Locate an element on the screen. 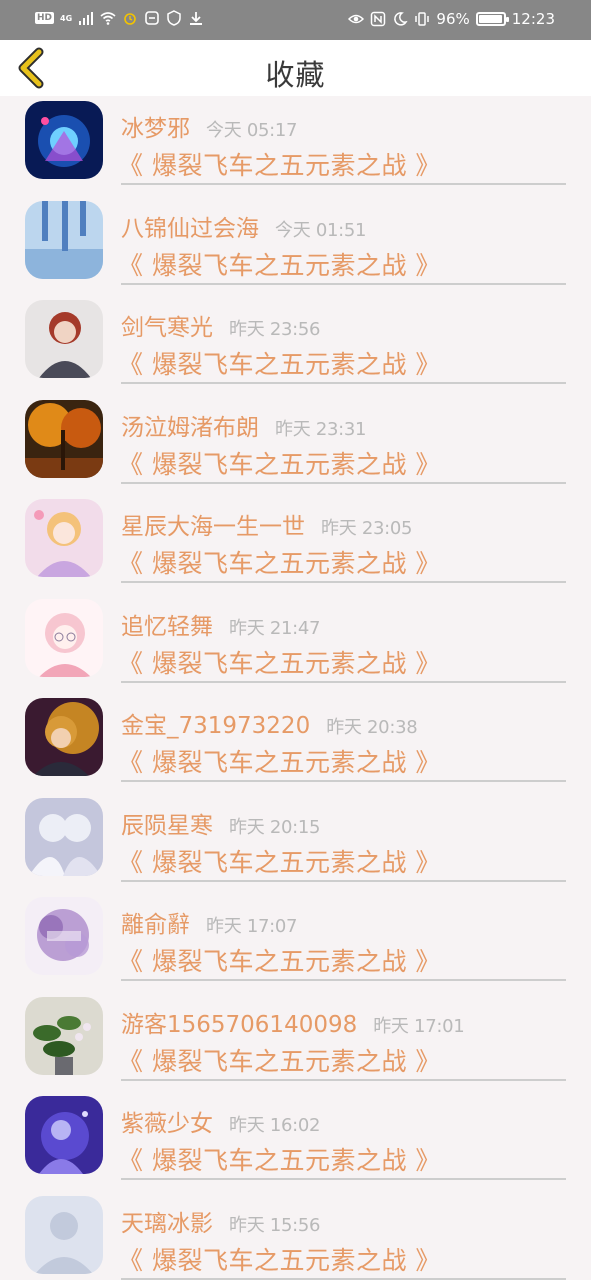  timestamp: 昨天 16:02 is located at coordinates (275, 1125).